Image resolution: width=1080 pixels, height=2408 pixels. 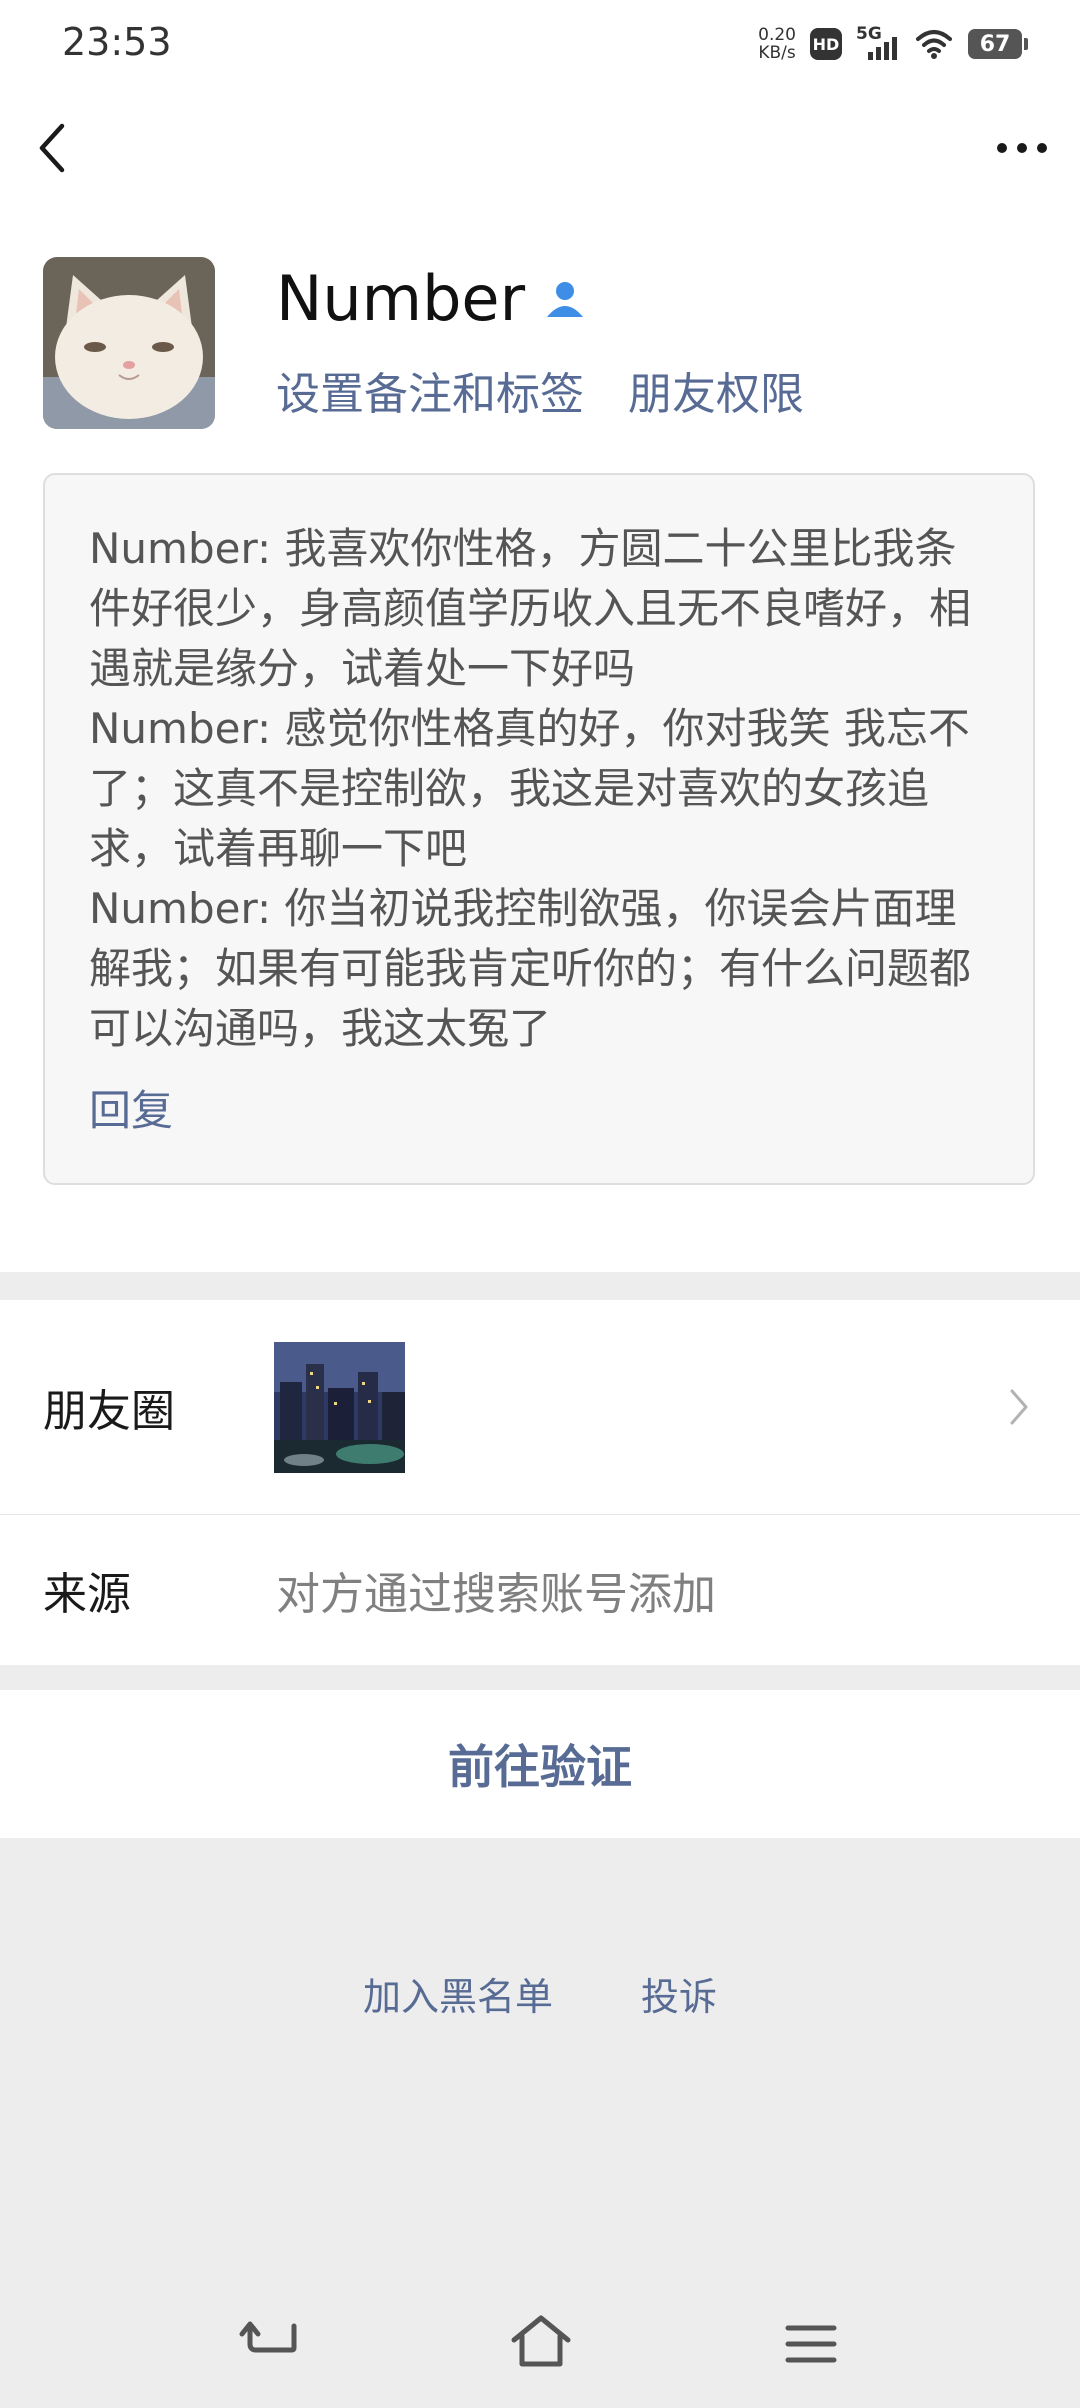 I want to click on source-row: 来源 对方通过搜索账号添加, so click(x=540, y=1590).